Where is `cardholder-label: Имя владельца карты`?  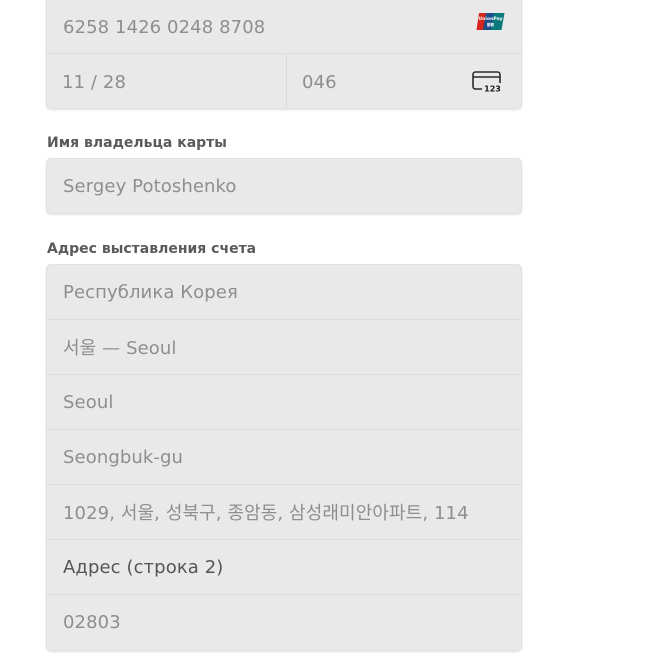 cardholder-label: Имя владельца карты is located at coordinates (137, 143).